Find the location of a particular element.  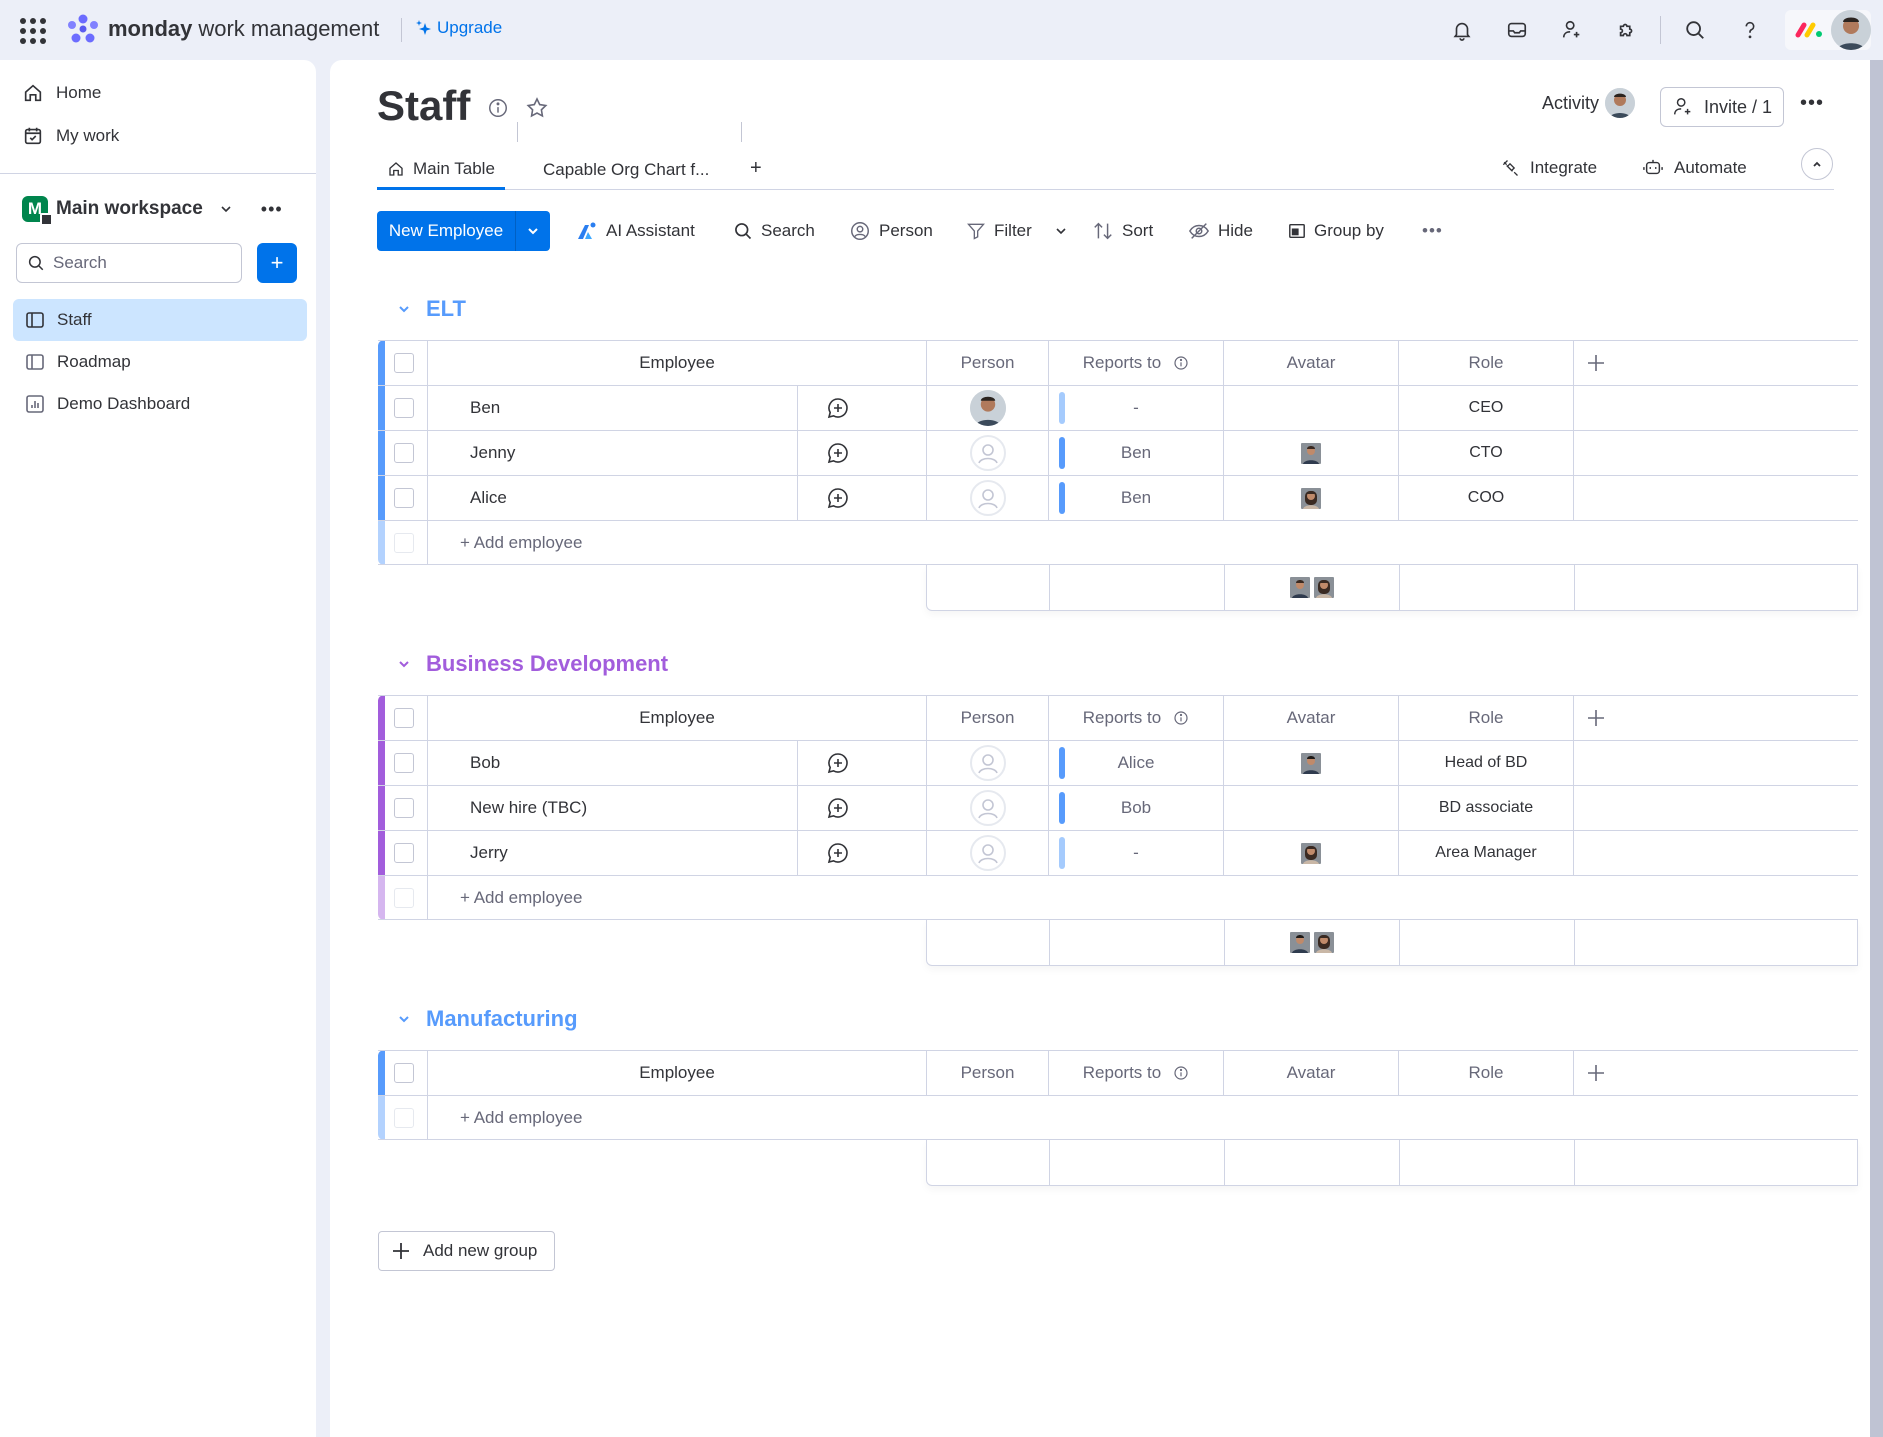

collapse-header-button is located at coordinates (1817, 164).